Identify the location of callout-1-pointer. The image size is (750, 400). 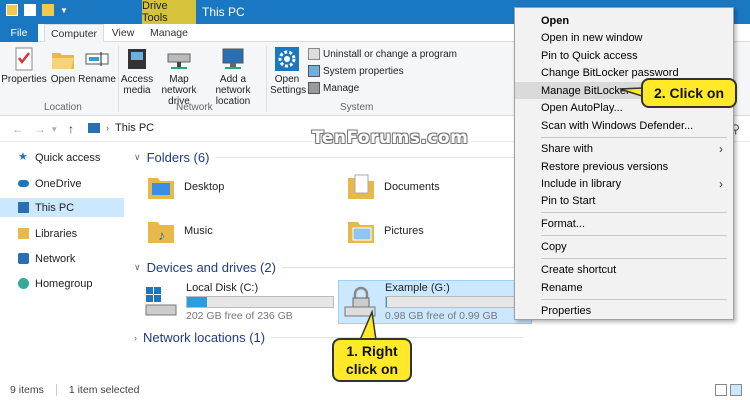
(367, 325).